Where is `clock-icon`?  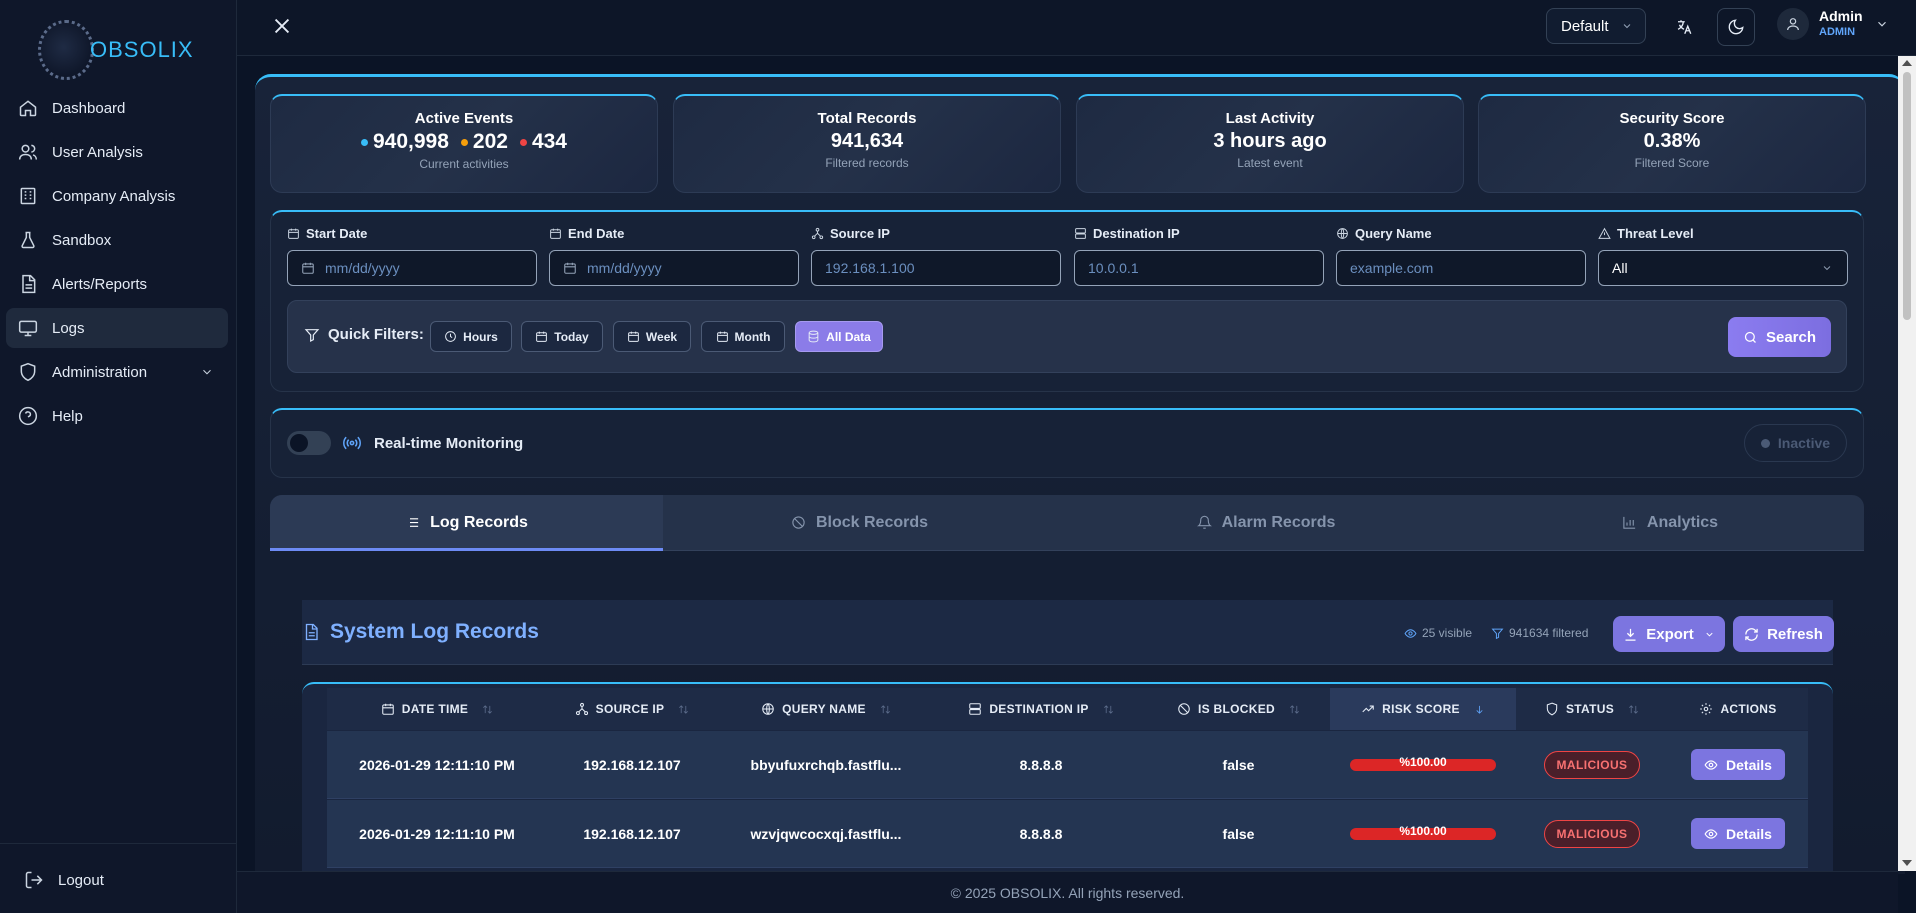
clock-icon is located at coordinates (451, 336).